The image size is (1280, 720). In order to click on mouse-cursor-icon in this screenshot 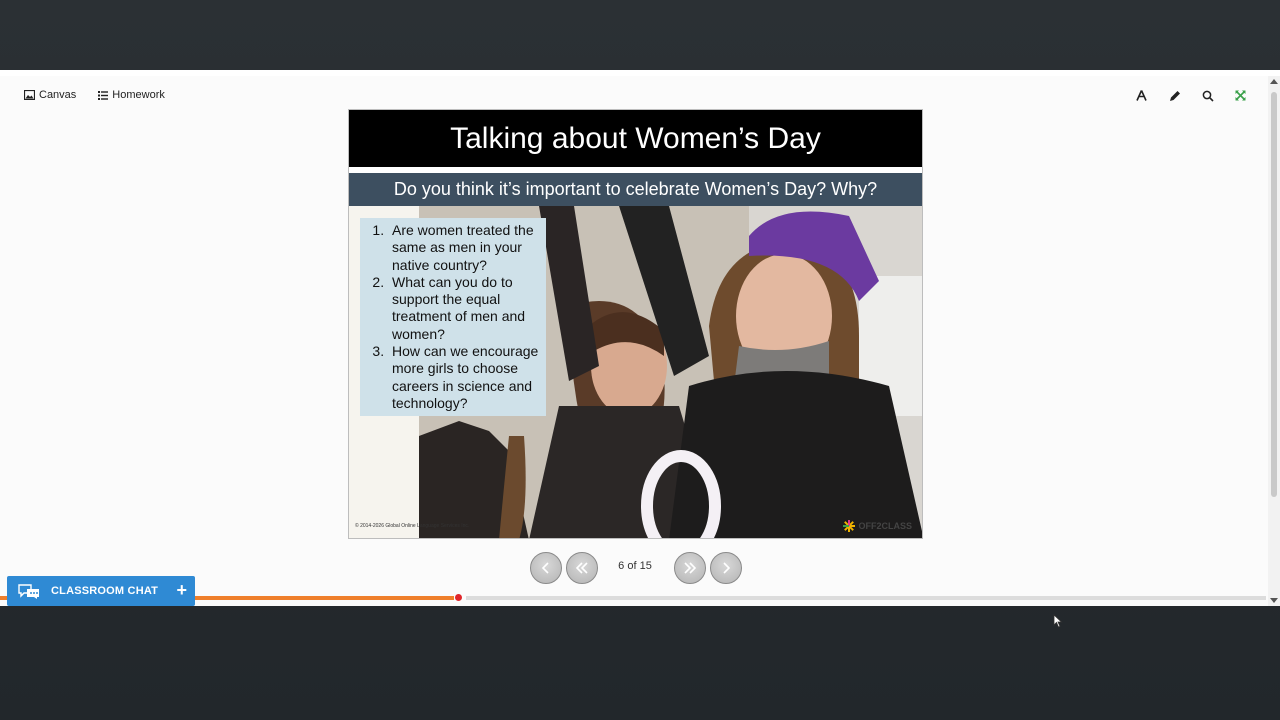, I will do `click(1058, 621)`.